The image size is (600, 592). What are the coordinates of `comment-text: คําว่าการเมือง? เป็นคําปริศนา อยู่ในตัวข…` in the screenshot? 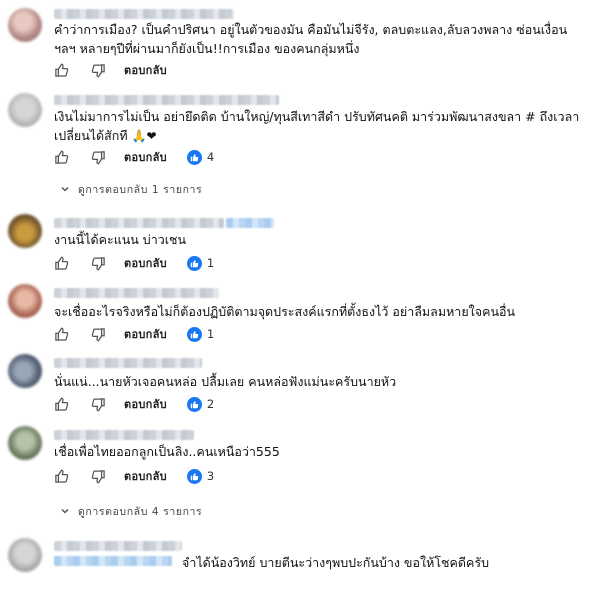 It's located at (311, 39).